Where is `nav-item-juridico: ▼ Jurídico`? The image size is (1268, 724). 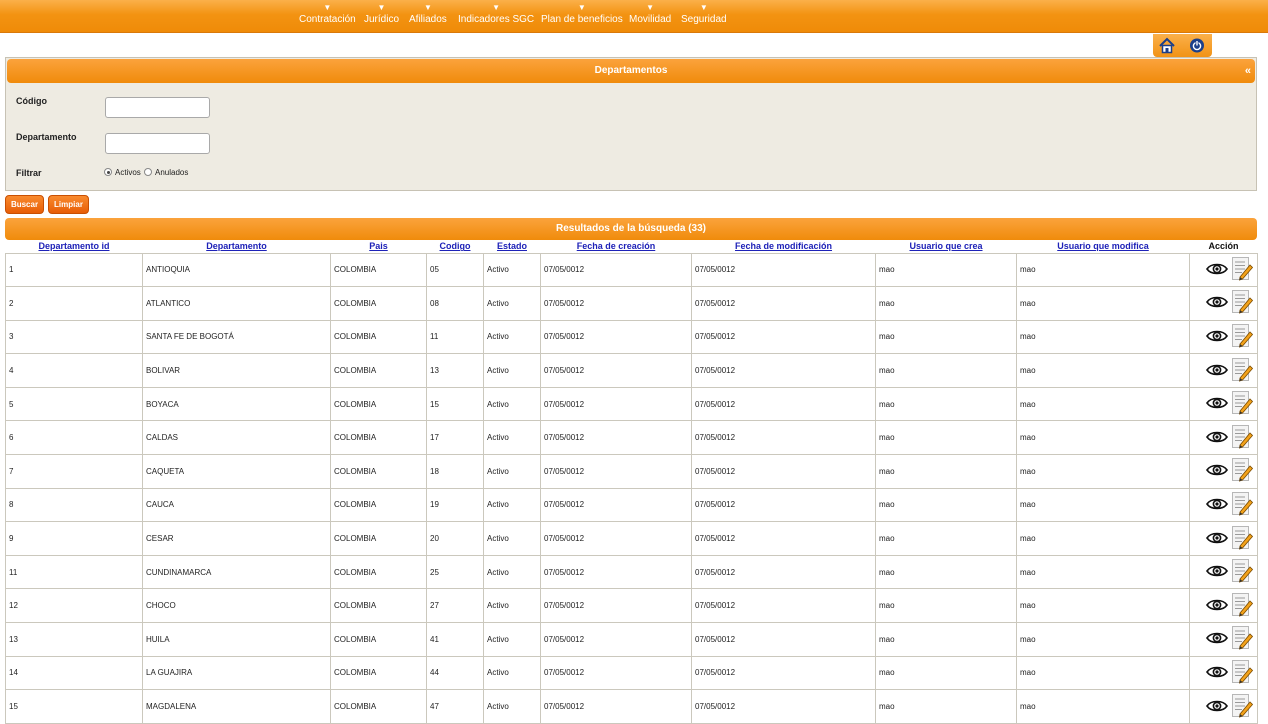
nav-item-juridico: ▼ Jurídico is located at coordinates (381, 15).